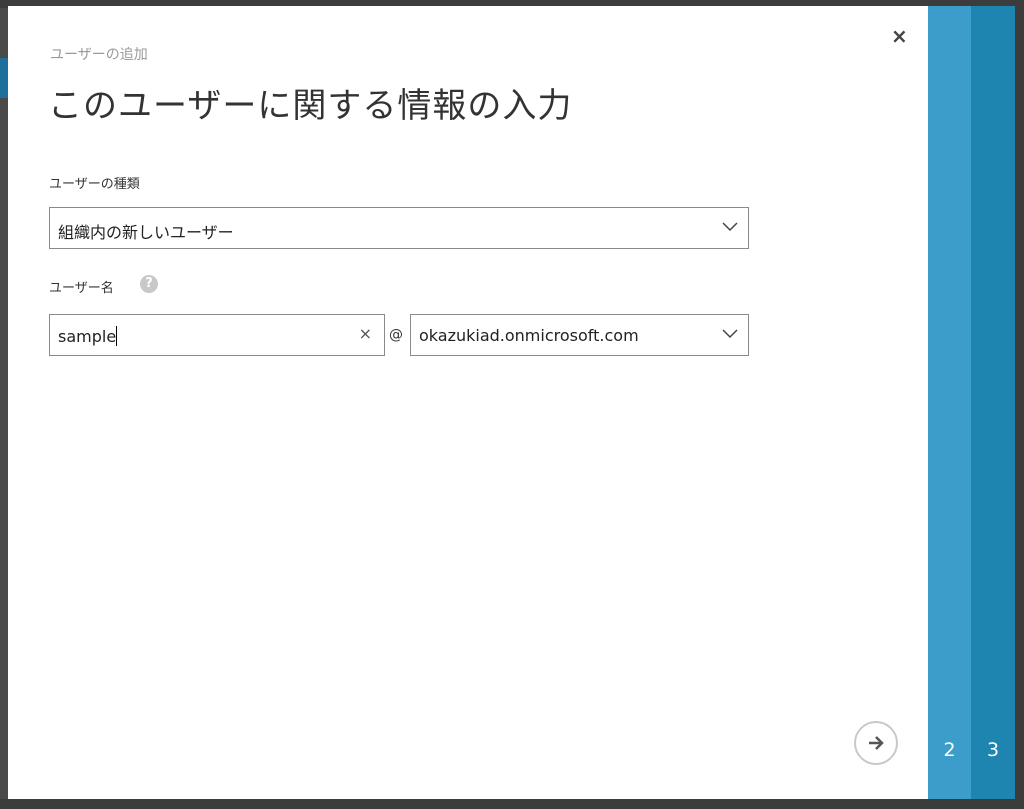  What do you see at coordinates (512, 804) in the screenshot?
I see `background-edge-bottom` at bounding box center [512, 804].